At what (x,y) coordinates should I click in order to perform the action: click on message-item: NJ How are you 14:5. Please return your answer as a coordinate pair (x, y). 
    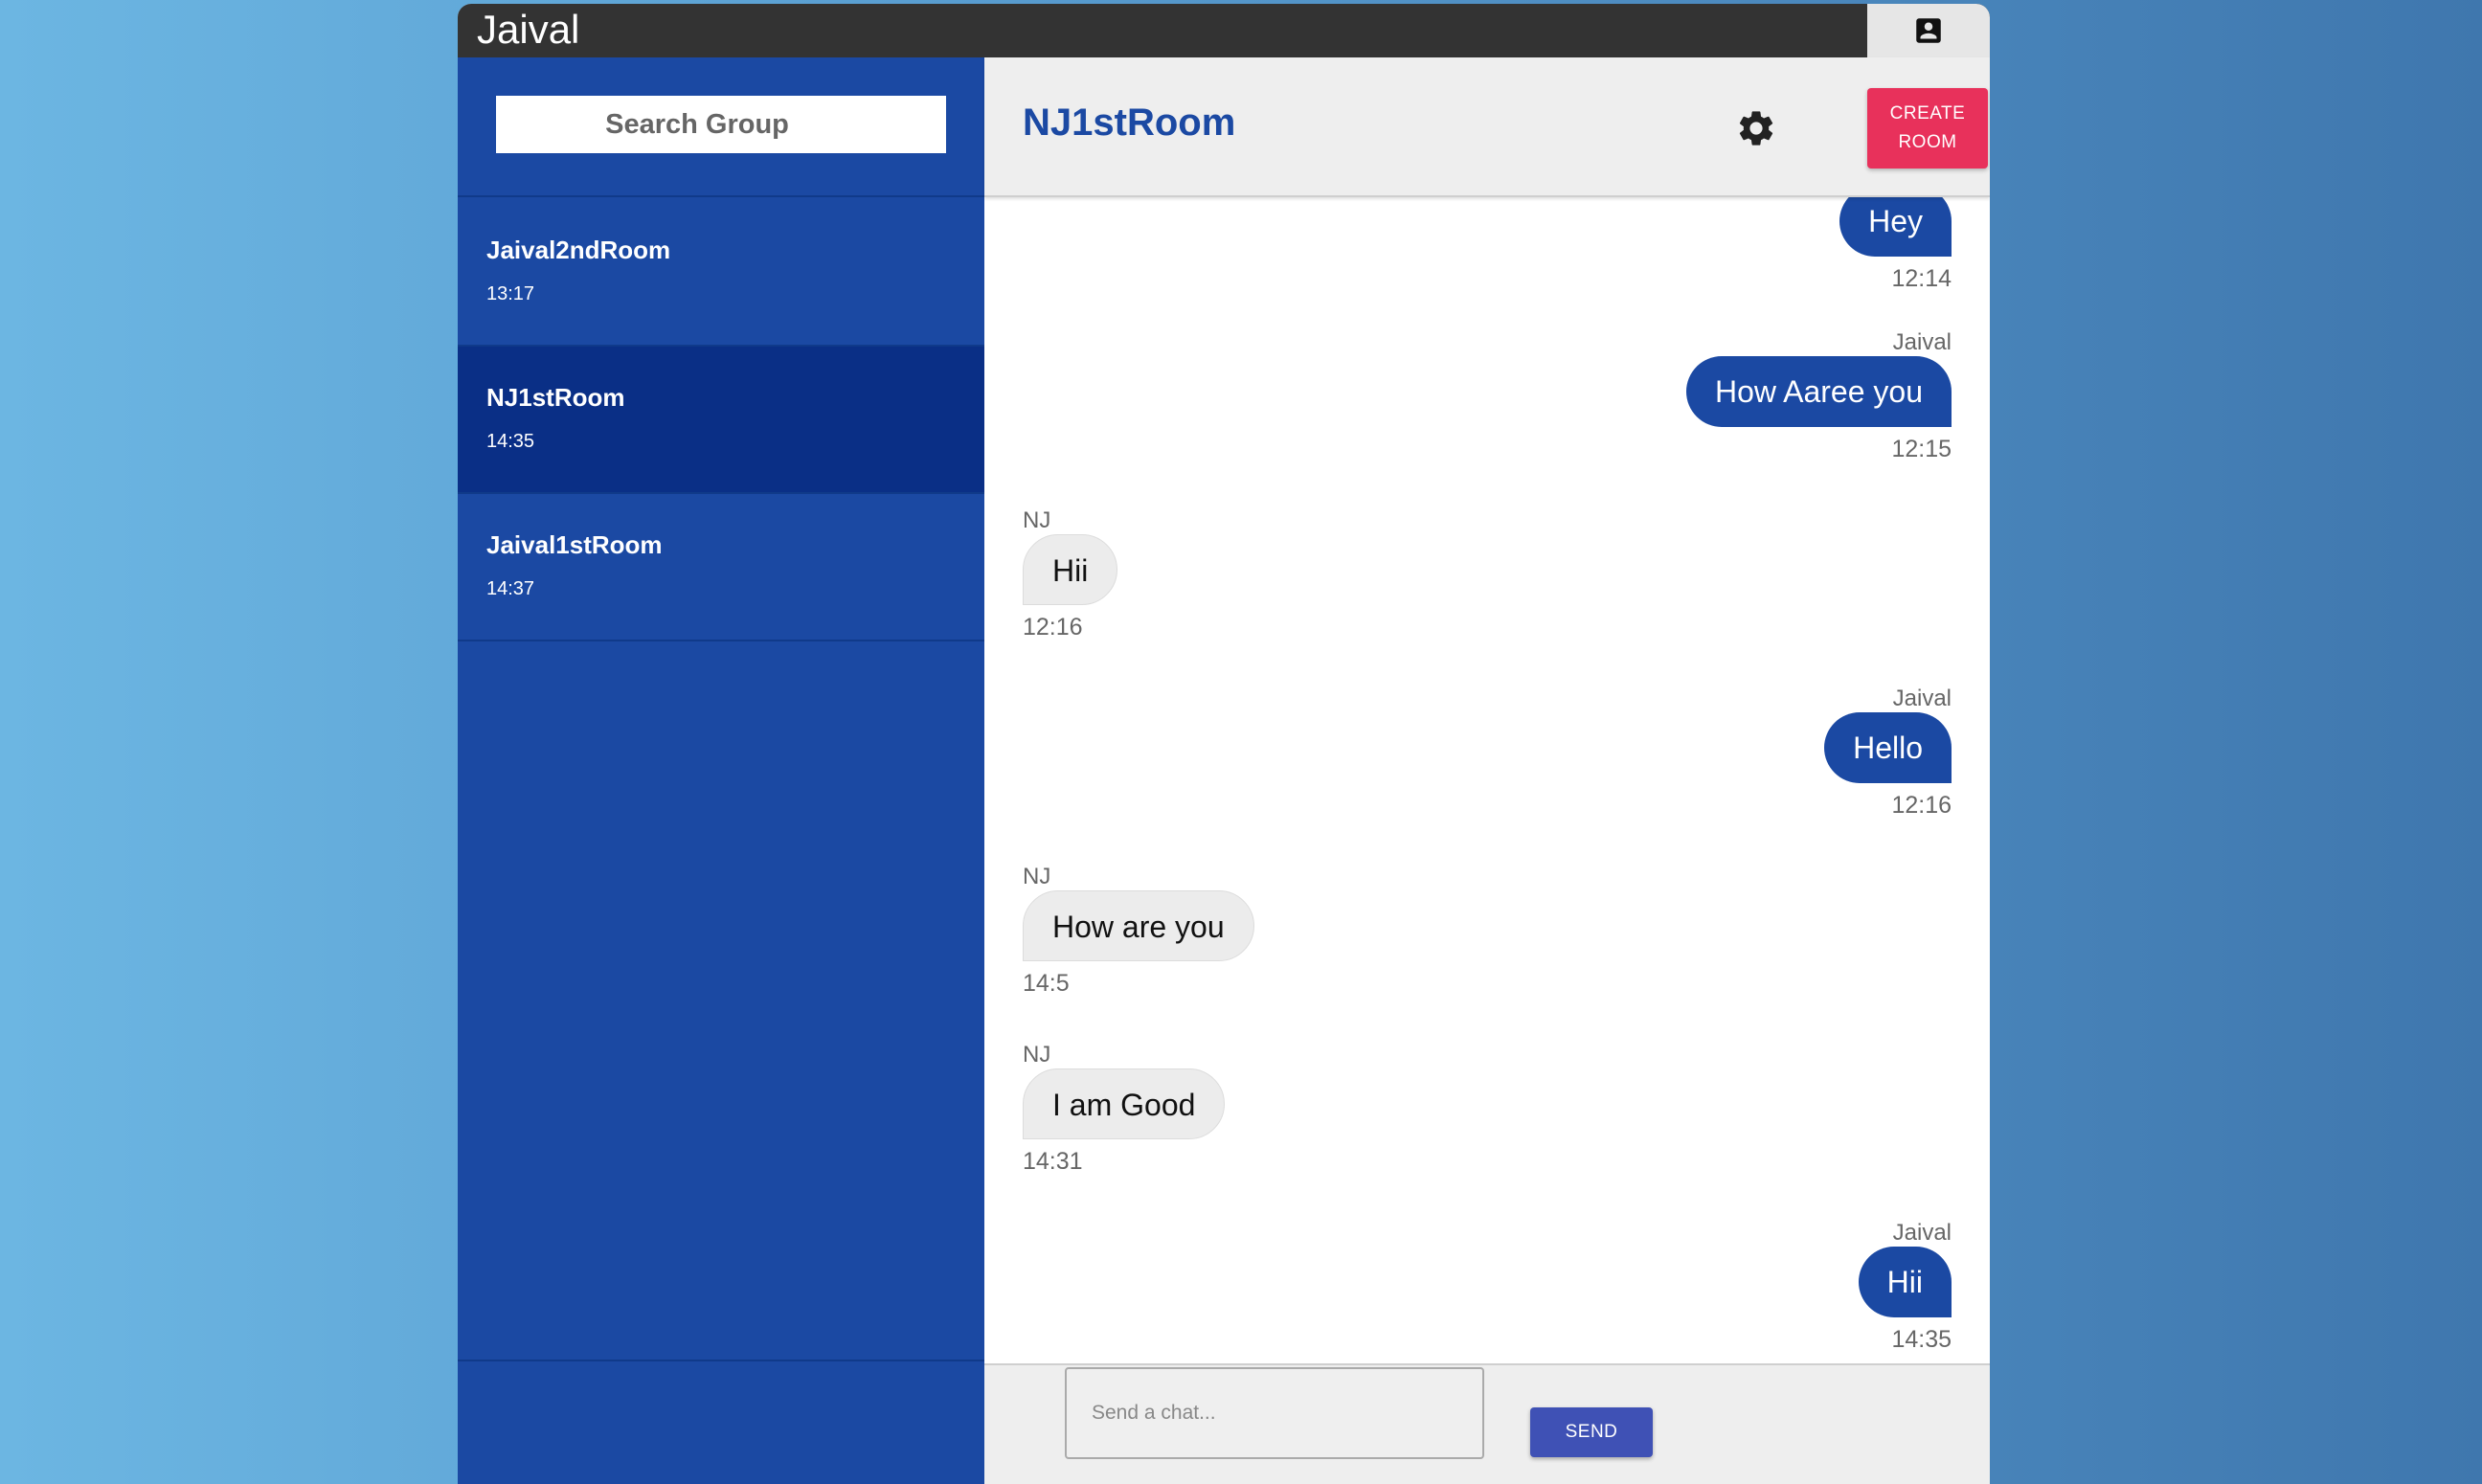
    Looking at the image, I should click on (1138, 931).